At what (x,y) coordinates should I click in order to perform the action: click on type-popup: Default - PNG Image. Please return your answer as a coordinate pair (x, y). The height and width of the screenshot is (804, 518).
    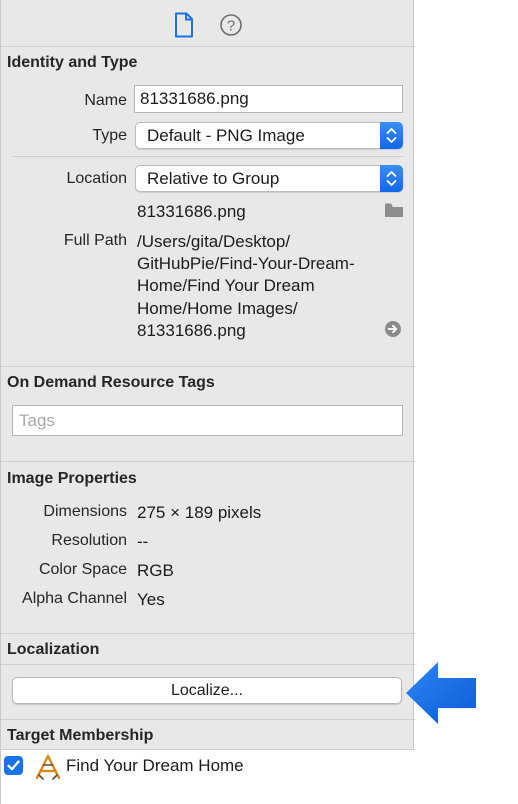
    Looking at the image, I should click on (269, 135).